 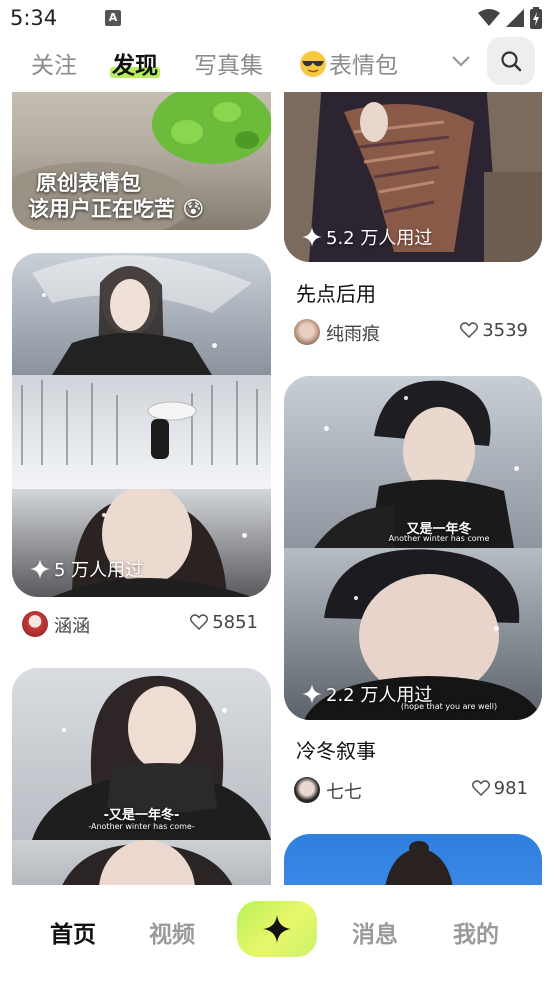 What do you see at coordinates (461, 61) in the screenshot?
I see `chevron-down-icon` at bounding box center [461, 61].